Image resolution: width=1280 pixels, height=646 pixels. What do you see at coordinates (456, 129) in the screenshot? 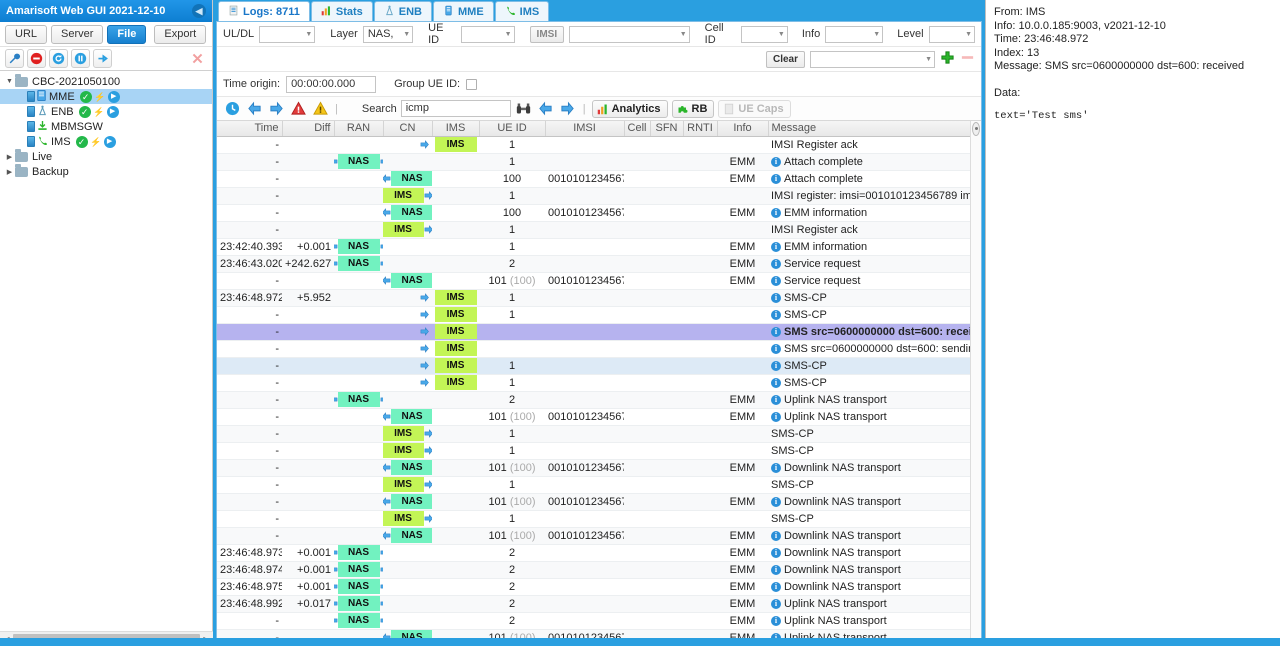
I see `col-header-ims: IMS` at bounding box center [456, 129].